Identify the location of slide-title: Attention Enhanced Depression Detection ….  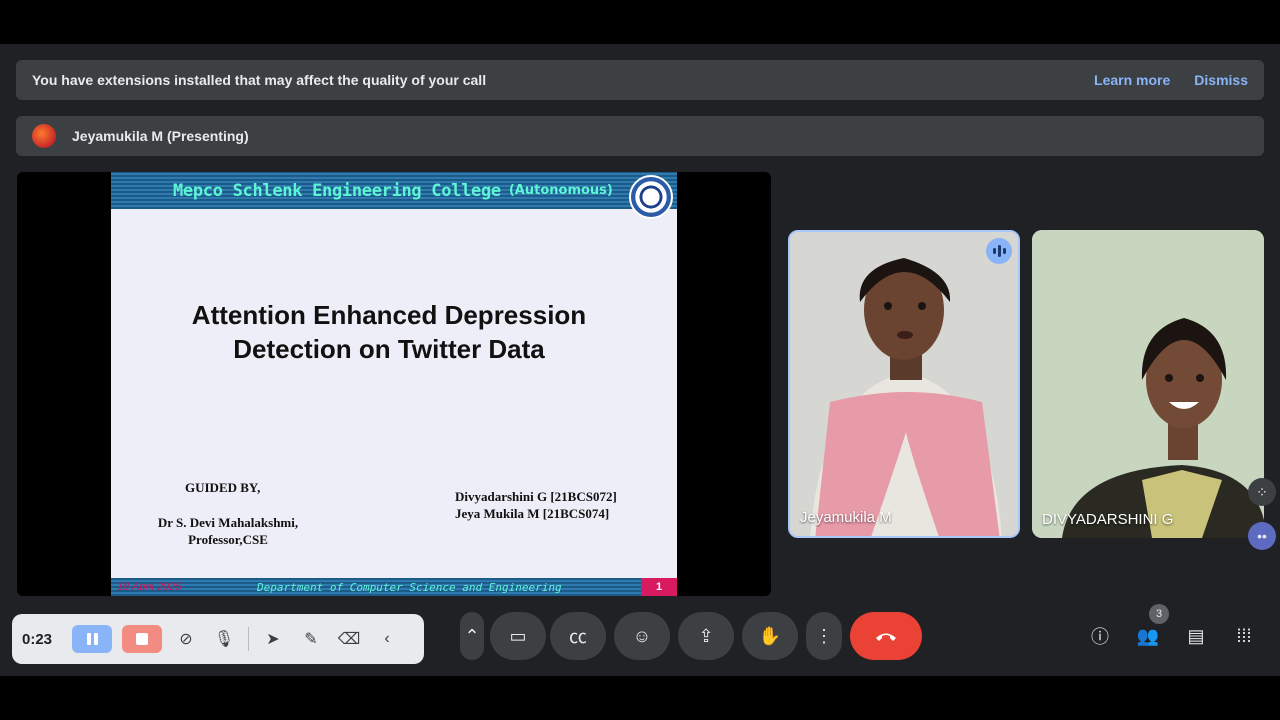
(389, 332).